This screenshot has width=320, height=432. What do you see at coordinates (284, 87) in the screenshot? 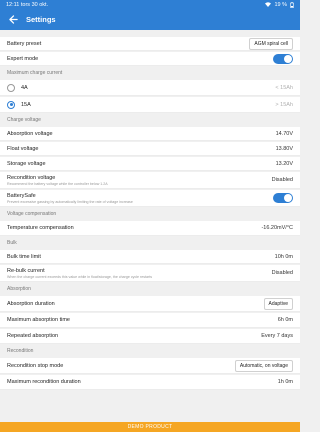
I see `current-4a-note: < 15Ah` at bounding box center [284, 87].